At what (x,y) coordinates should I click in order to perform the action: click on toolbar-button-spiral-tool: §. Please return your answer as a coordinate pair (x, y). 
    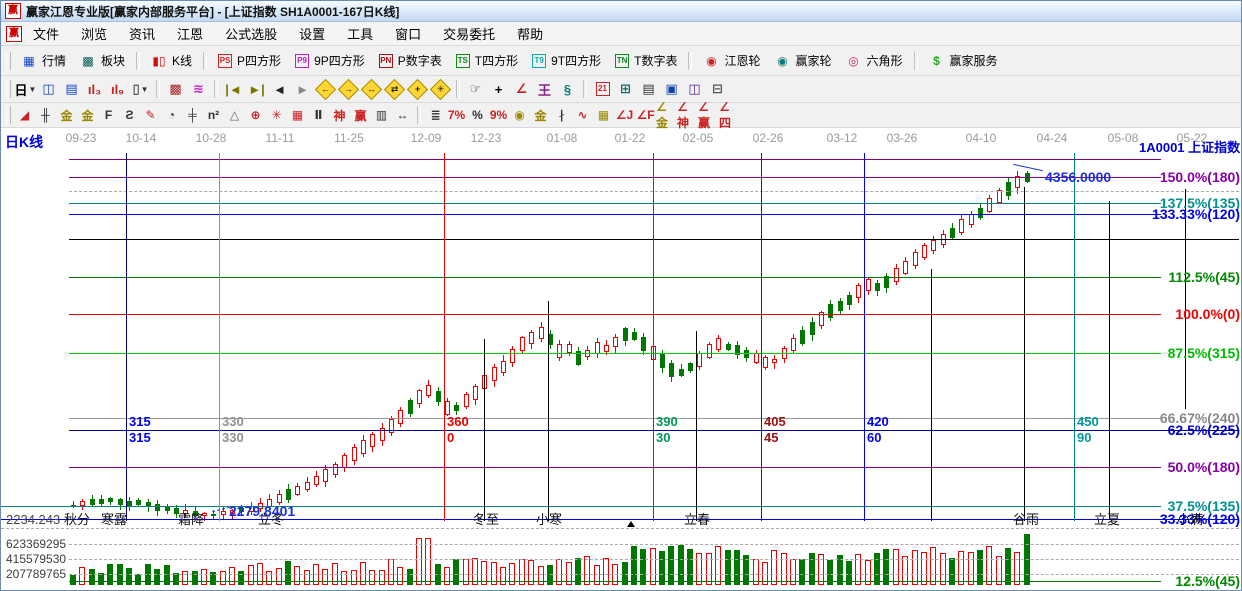
    Looking at the image, I should click on (567, 89).